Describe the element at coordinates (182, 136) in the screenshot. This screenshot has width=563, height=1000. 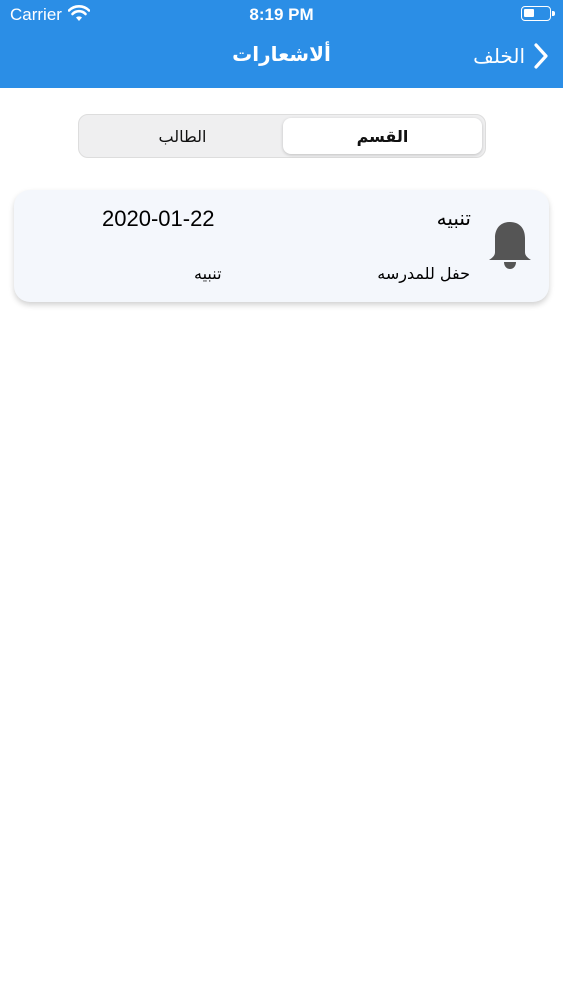
I see `segment-student: الطالب` at that location.